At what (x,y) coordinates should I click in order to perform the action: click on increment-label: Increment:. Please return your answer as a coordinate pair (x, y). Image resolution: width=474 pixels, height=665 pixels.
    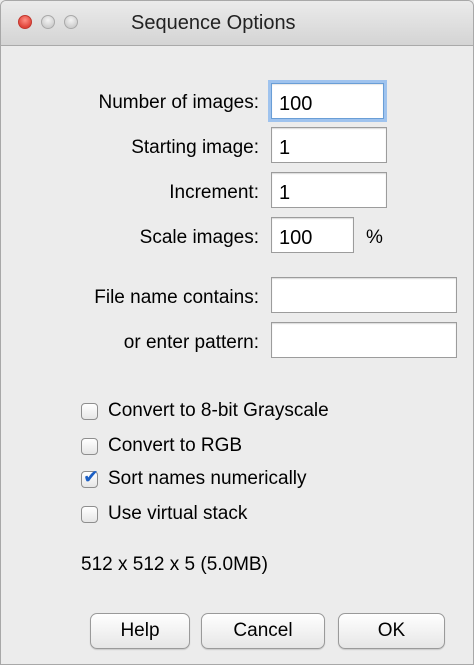
    Looking at the image, I should click on (214, 192).